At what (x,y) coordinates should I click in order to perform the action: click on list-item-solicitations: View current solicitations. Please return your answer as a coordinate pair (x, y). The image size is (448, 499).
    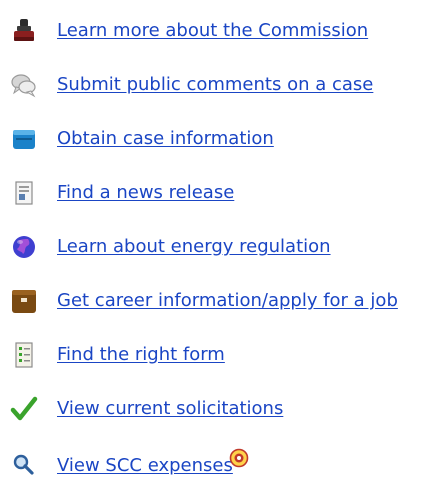
    Looking at the image, I should click on (224, 409).